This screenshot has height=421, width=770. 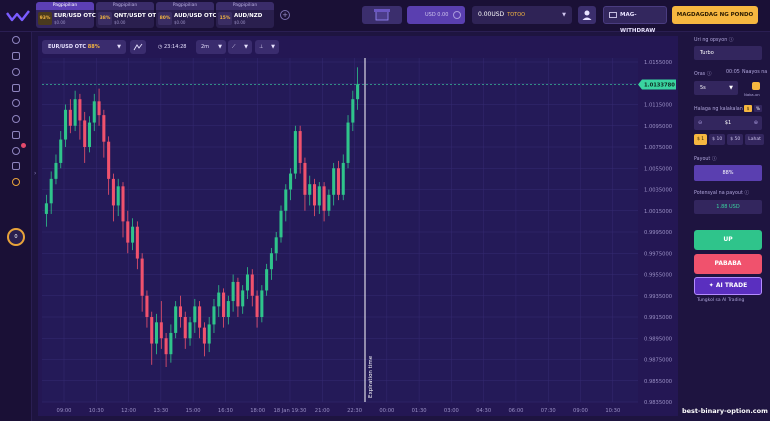 I want to click on analytics-icon, so click(x=16, y=72).